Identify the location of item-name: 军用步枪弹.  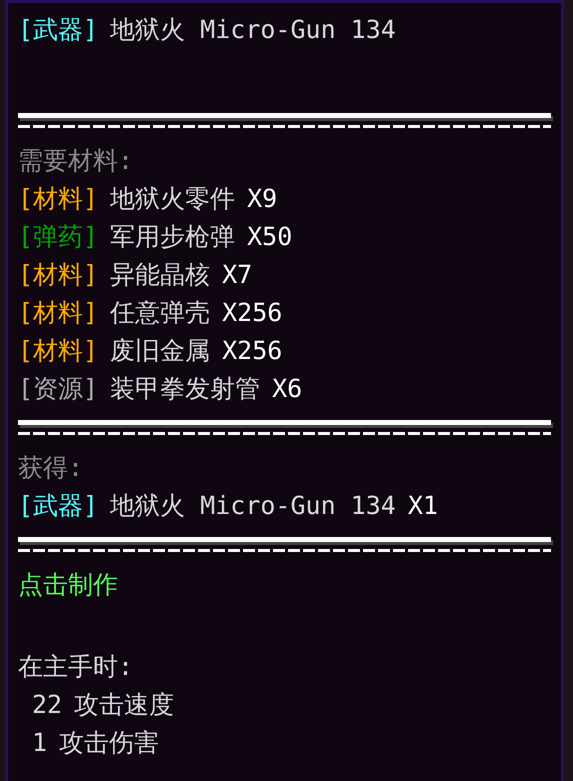
(173, 237).